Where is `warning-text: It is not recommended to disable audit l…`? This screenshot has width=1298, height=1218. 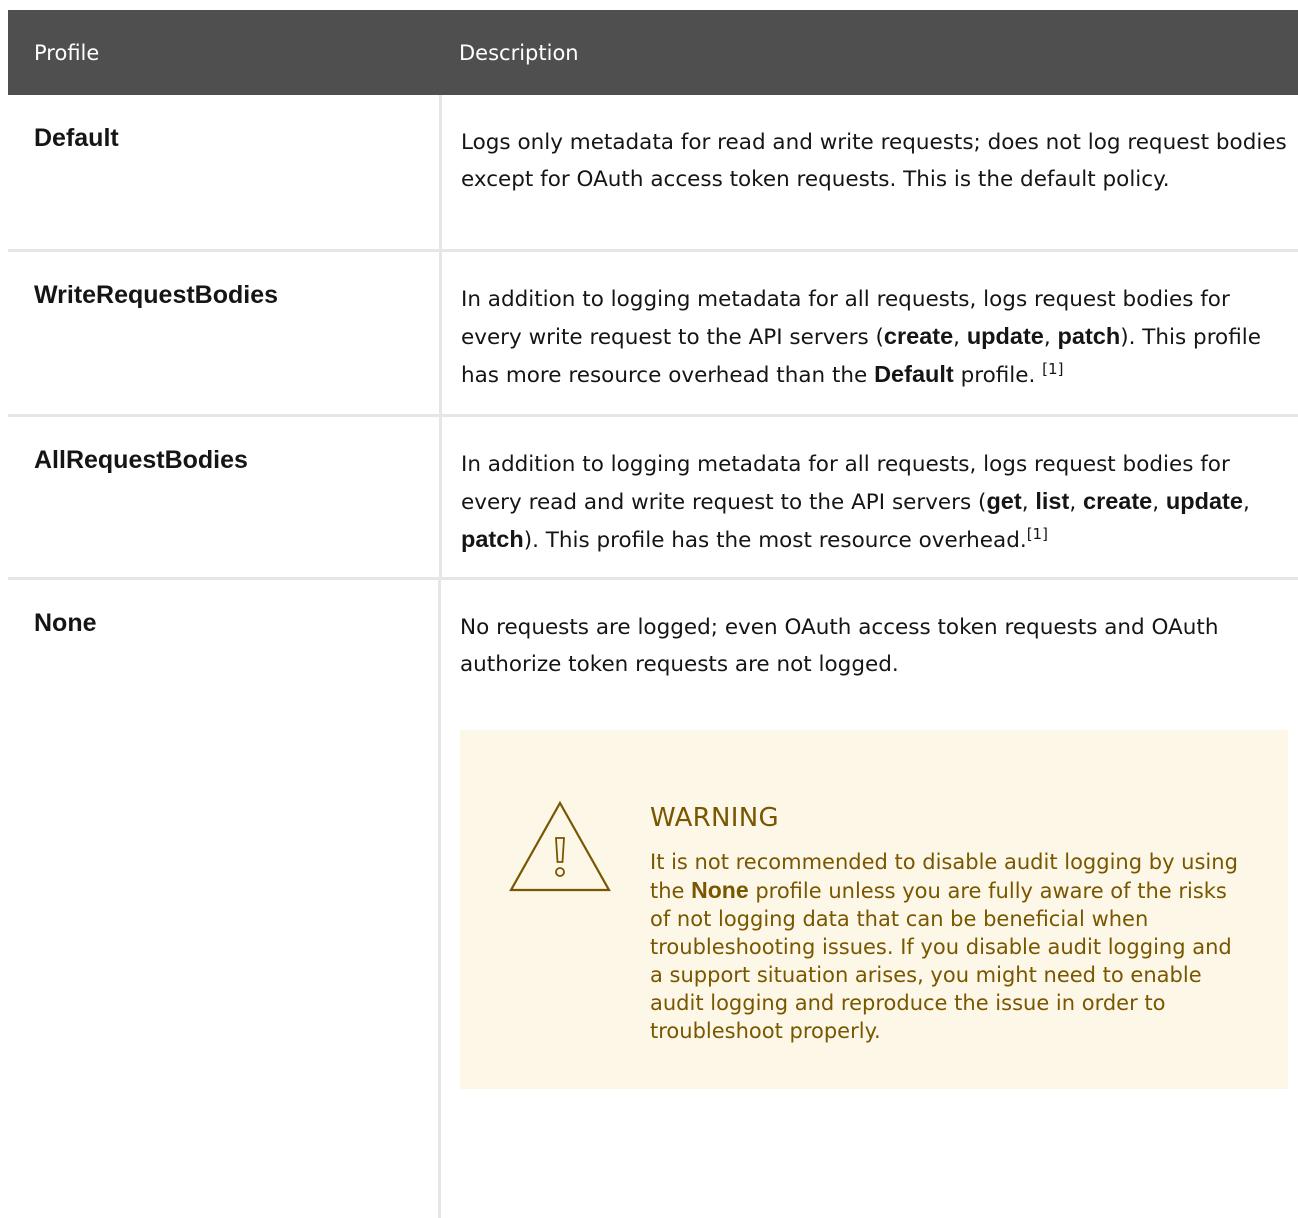 warning-text: It is not recommended to disable audit l… is located at coordinates (944, 946).